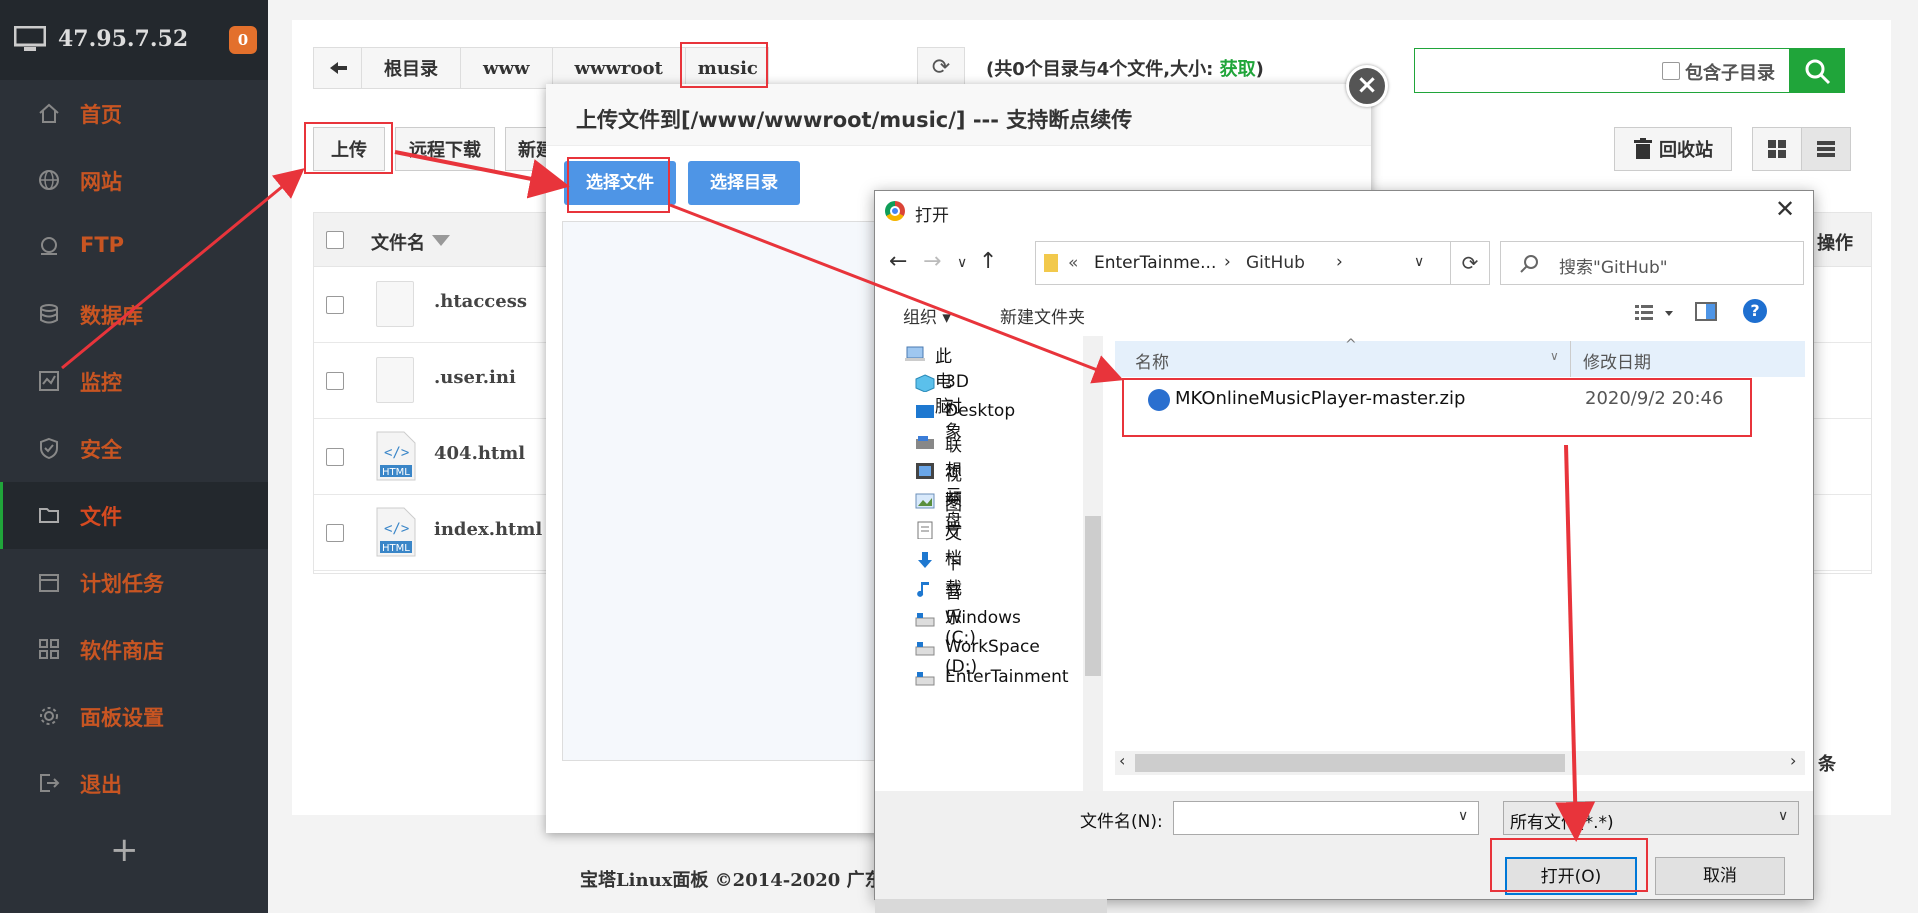 The width and height of the screenshot is (1918, 913). What do you see at coordinates (507, 68) in the screenshot?
I see `breadcrumb-item: www` at bounding box center [507, 68].